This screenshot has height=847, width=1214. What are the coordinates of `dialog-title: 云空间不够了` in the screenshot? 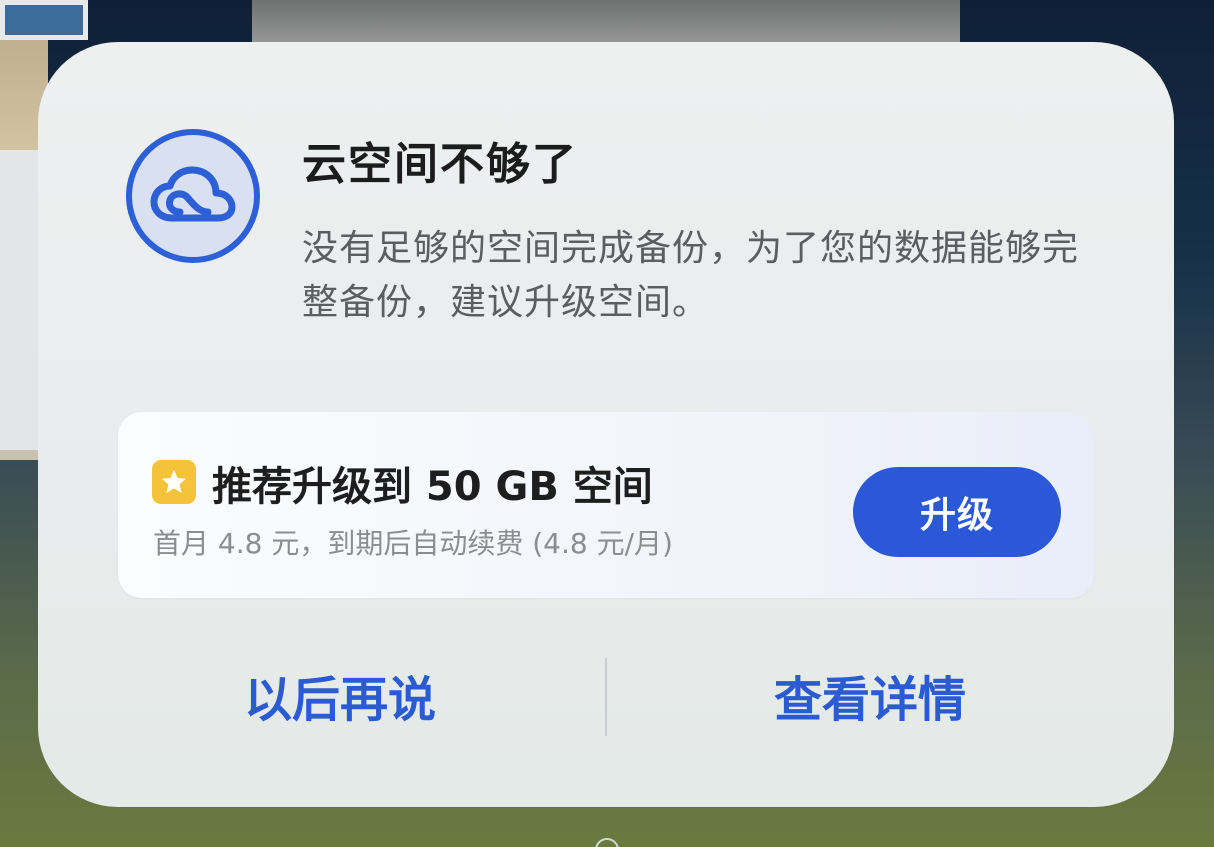 It's located at (440, 164).